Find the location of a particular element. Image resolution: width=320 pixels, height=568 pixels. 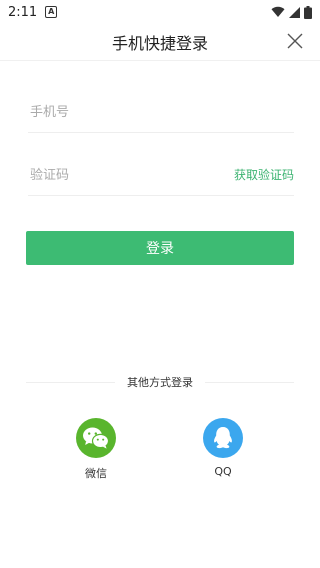

battery-icon is located at coordinates (308, 12).